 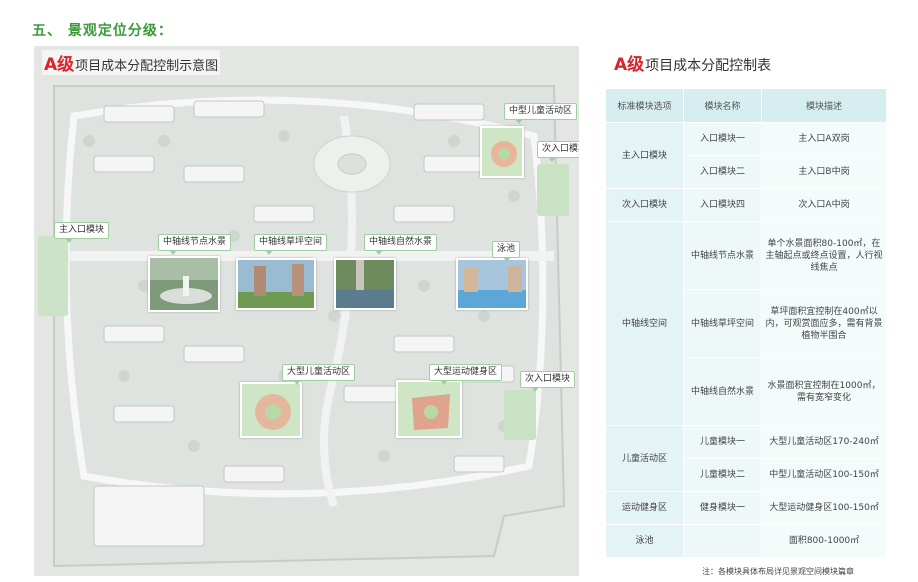 What do you see at coordinates (629, 65) in the screenshot?
I see `table-title-grade: A级` at bounding box center [629, 65].